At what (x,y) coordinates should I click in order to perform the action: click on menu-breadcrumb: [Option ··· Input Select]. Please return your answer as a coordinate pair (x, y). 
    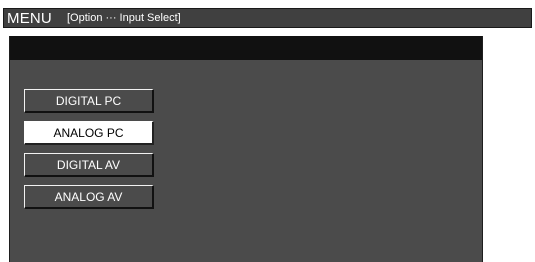
    Looking at the image, I should click on (123, 18).